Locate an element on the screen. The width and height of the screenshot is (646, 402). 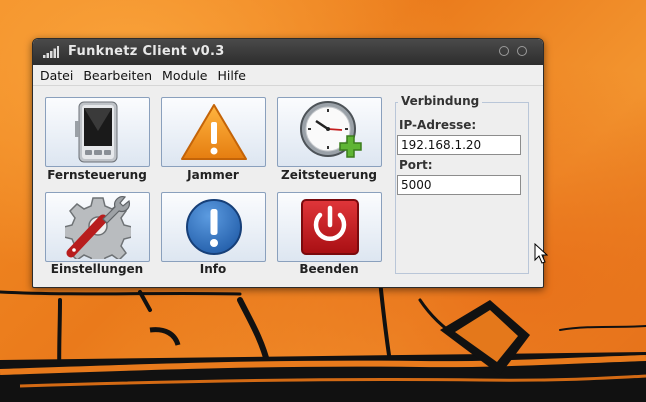
signal-bars-icon is located at coordinates (51, 52).